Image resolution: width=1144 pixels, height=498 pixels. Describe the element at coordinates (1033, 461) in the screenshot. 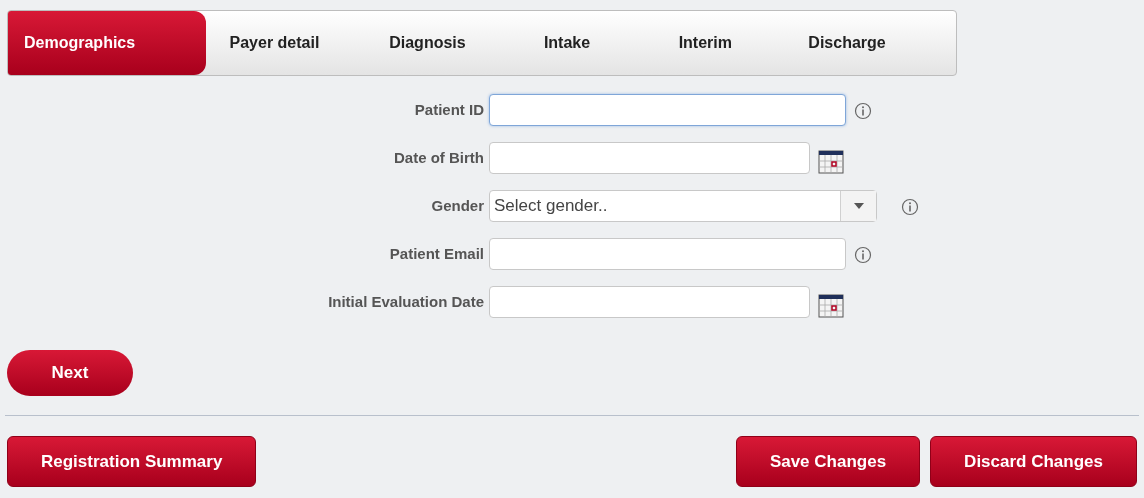

I see `action-button: Discard Changes` at that location.